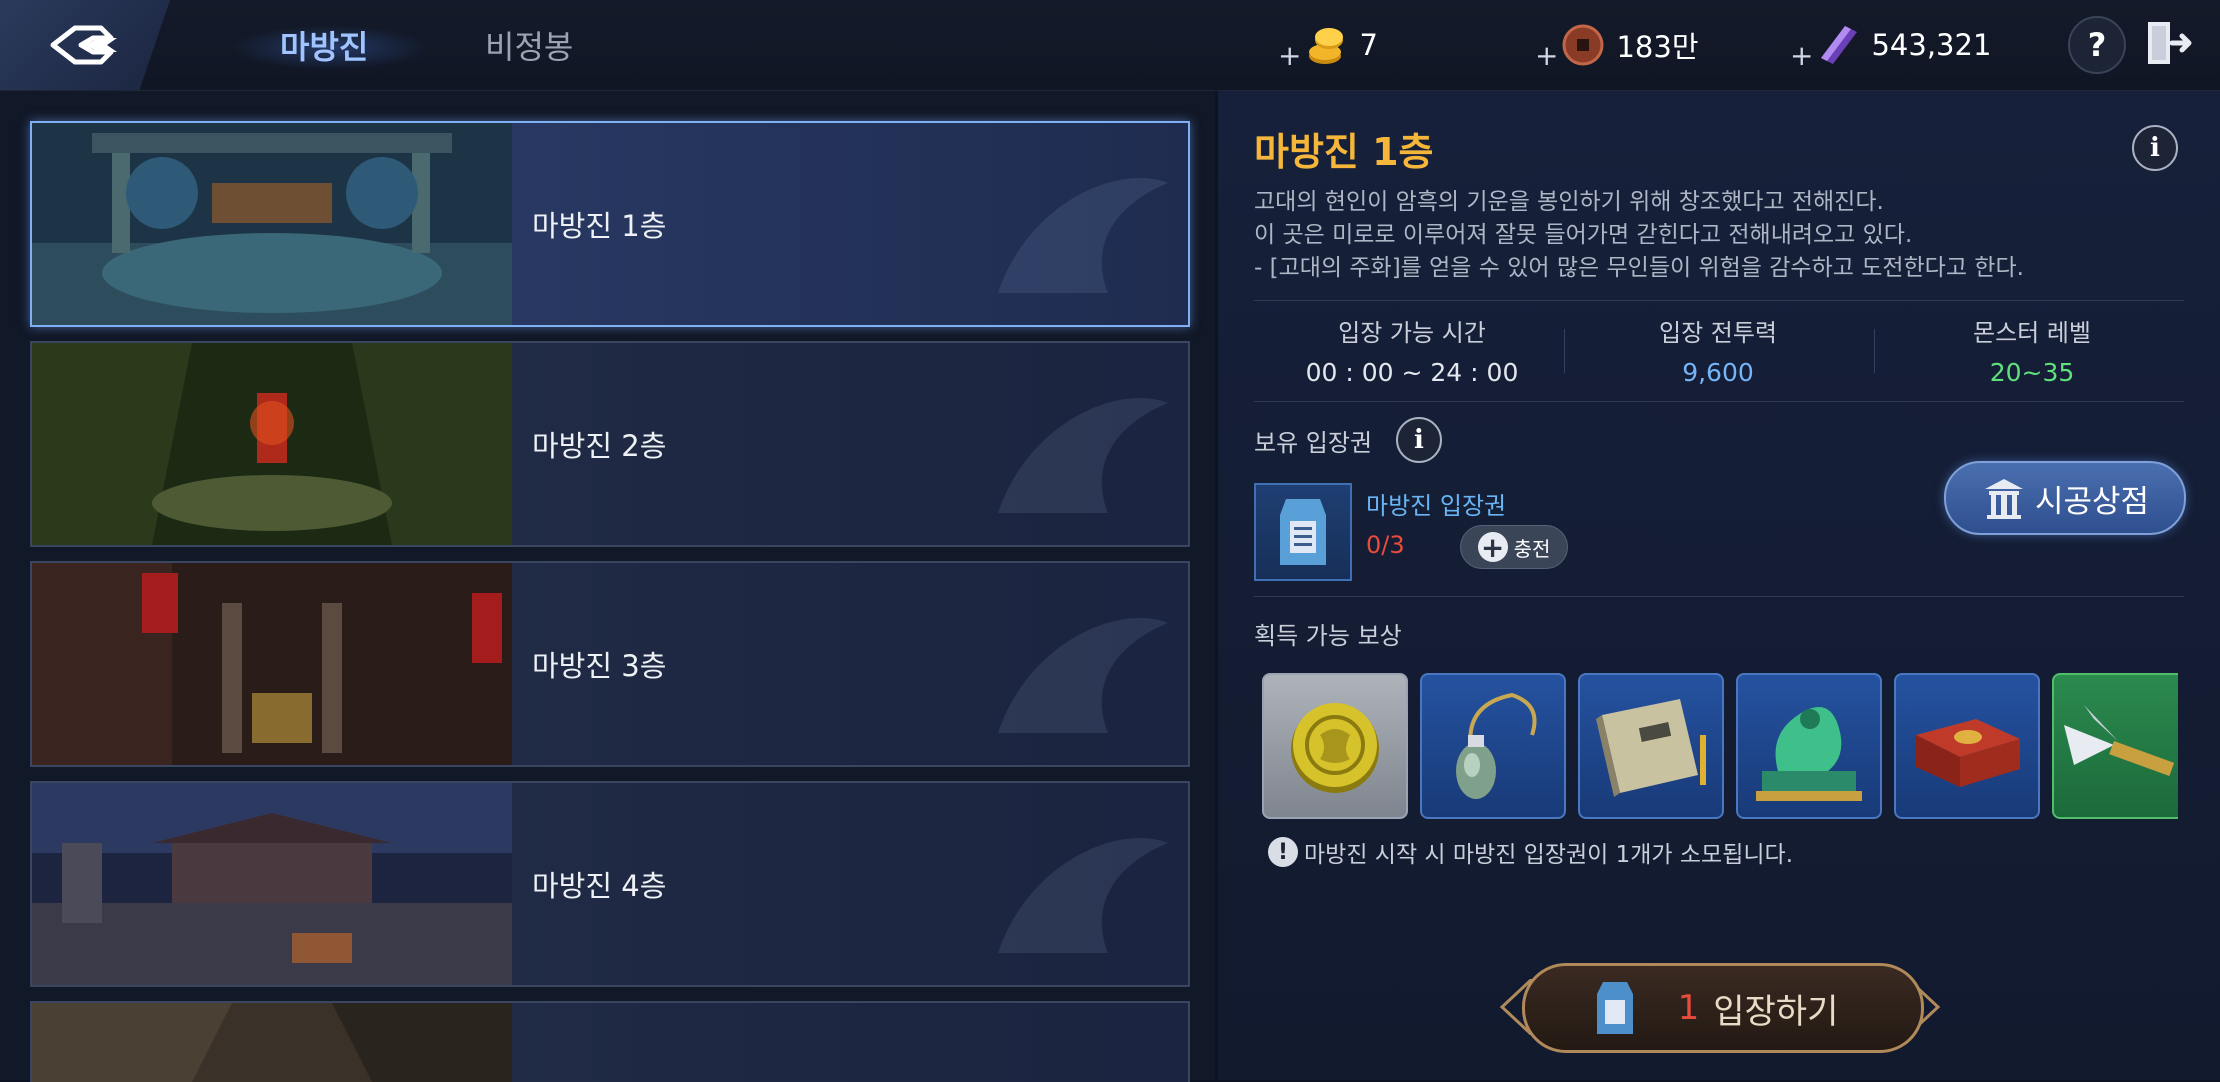  Describe the element at coordinates (2092, 501) in the screenshot. I see `shop-label: 시공상점` at that location.